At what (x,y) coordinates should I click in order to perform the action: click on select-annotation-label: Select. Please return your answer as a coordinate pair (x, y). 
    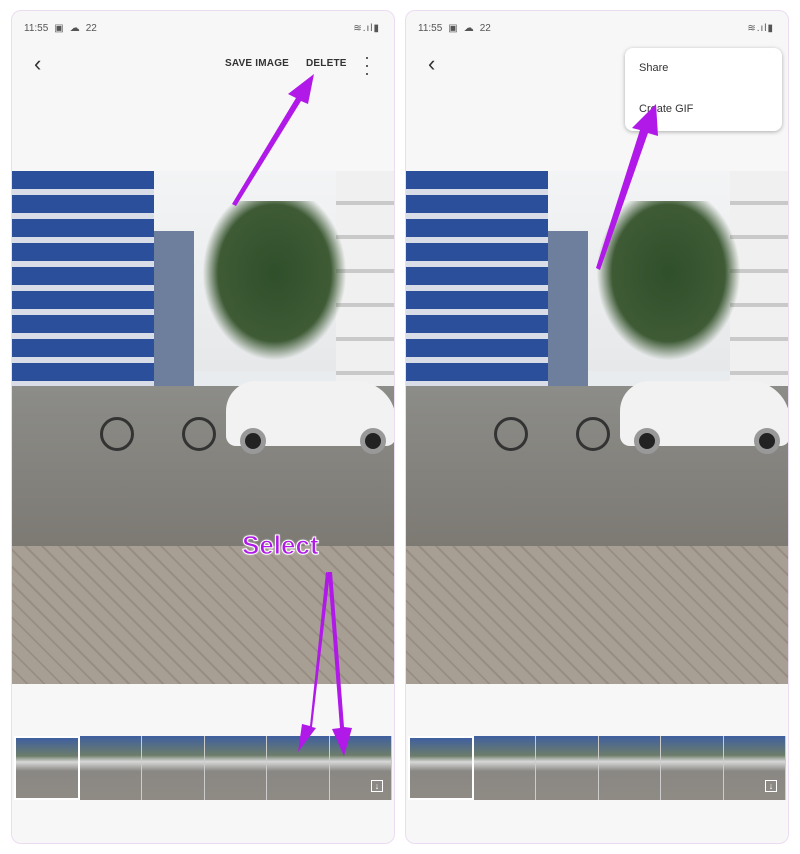
    Looking at the image, I should click on (281, 545).